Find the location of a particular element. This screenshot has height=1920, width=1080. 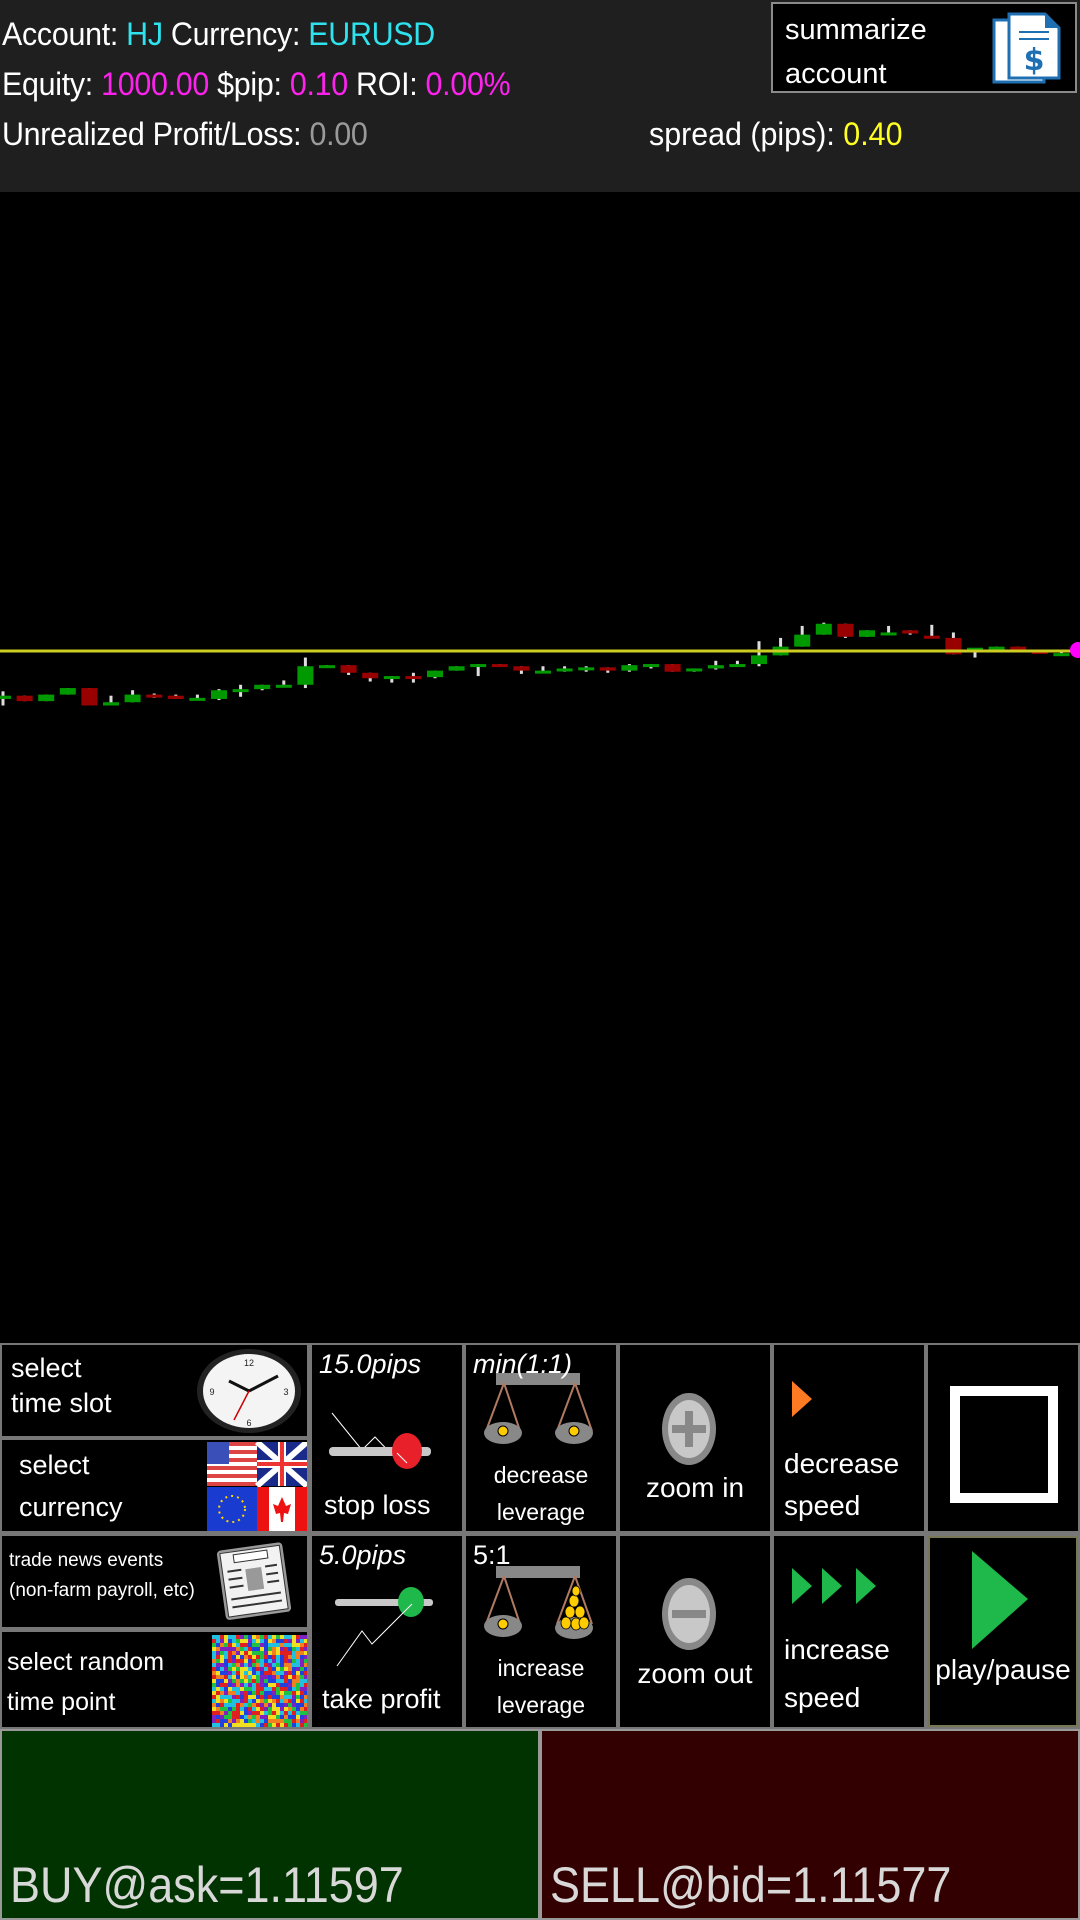

stop-square-icon is located at coordinates (1004, 1444).